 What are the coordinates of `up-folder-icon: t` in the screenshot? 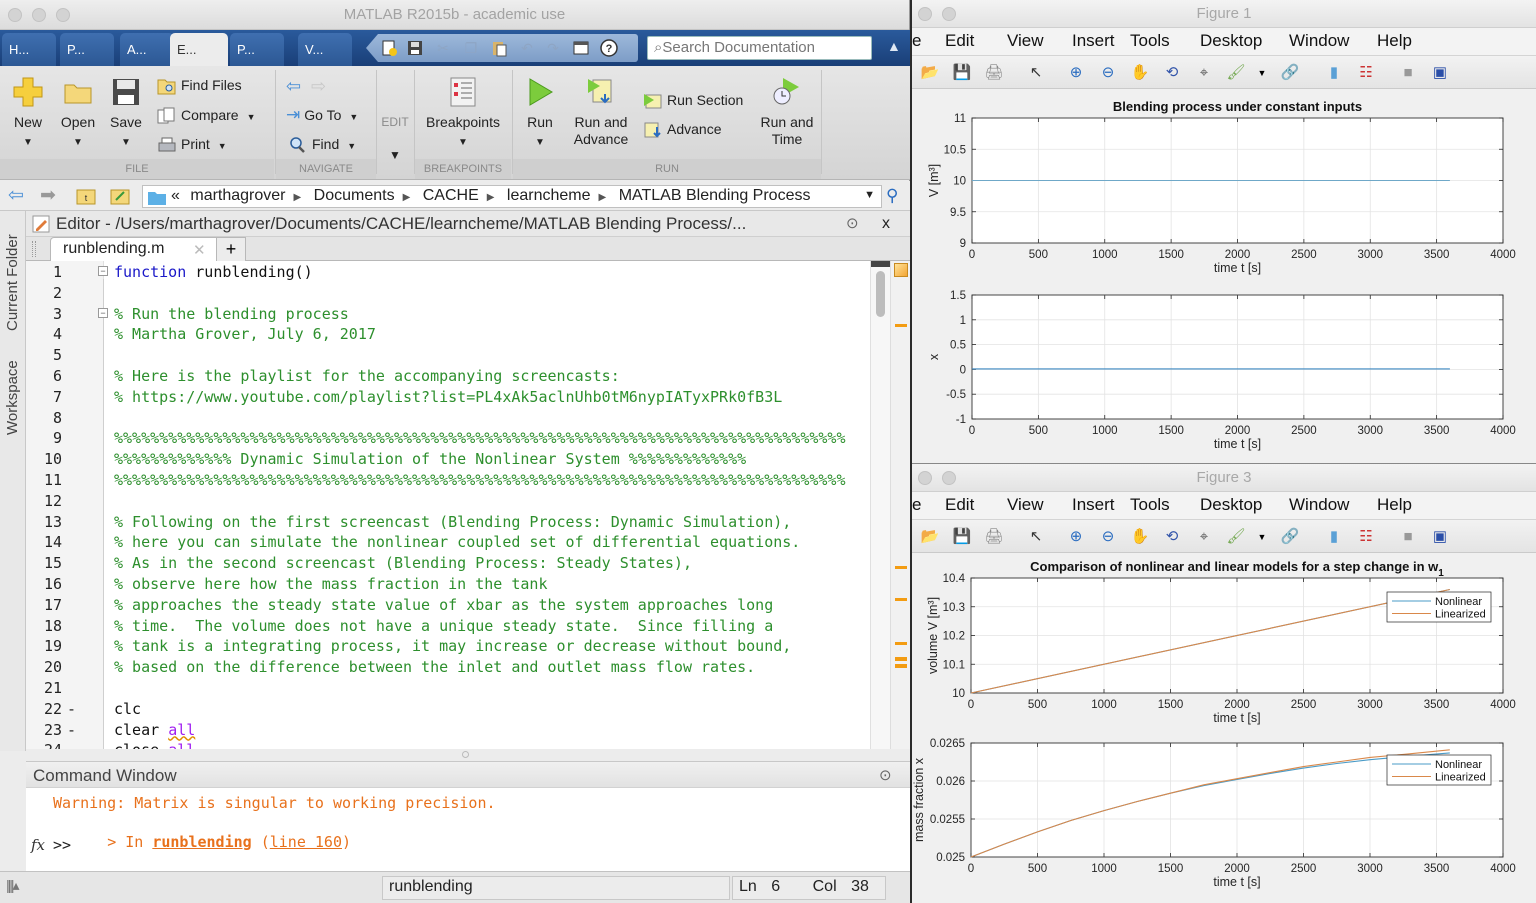 It's located at (86, 198).